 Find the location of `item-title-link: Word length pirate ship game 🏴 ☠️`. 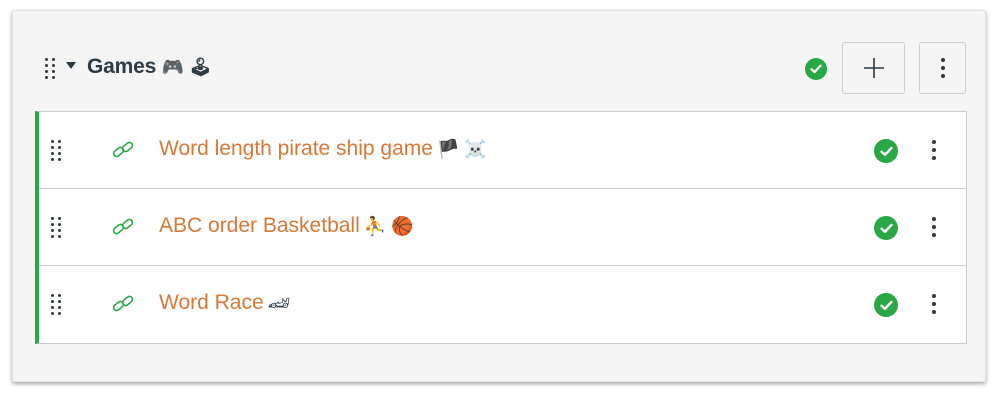

item-title-link: Word length pirate ship game 🏴 ☠️ is located at coordinates (323, 149).